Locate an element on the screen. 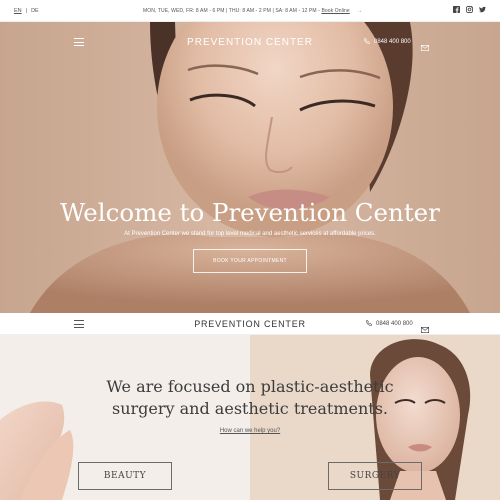 The height and width of the screenshot is (500, 500). language-switcher: EN | DE is located at coordinates (26, 11).